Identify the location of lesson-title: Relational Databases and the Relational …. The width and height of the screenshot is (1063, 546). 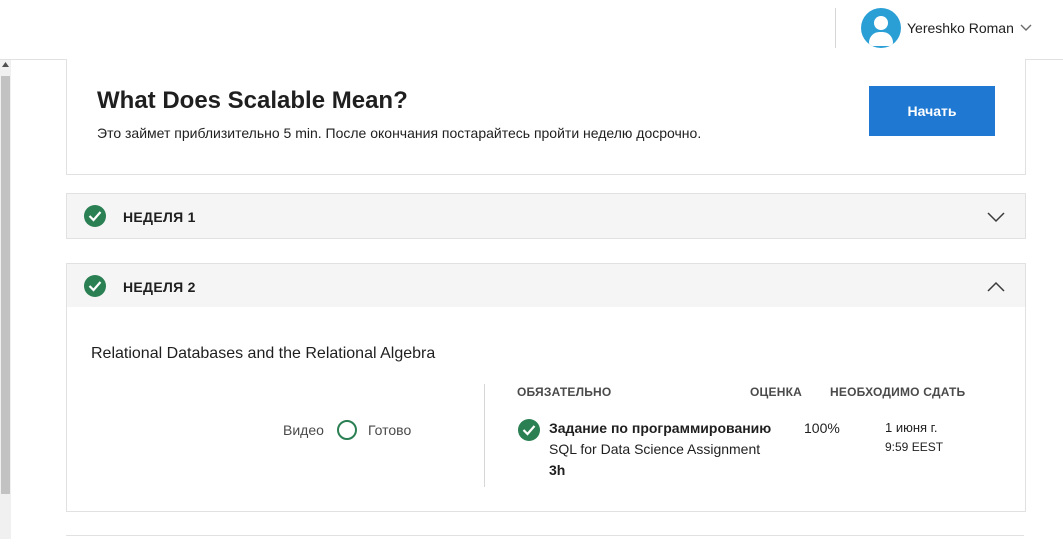
(263, 353).